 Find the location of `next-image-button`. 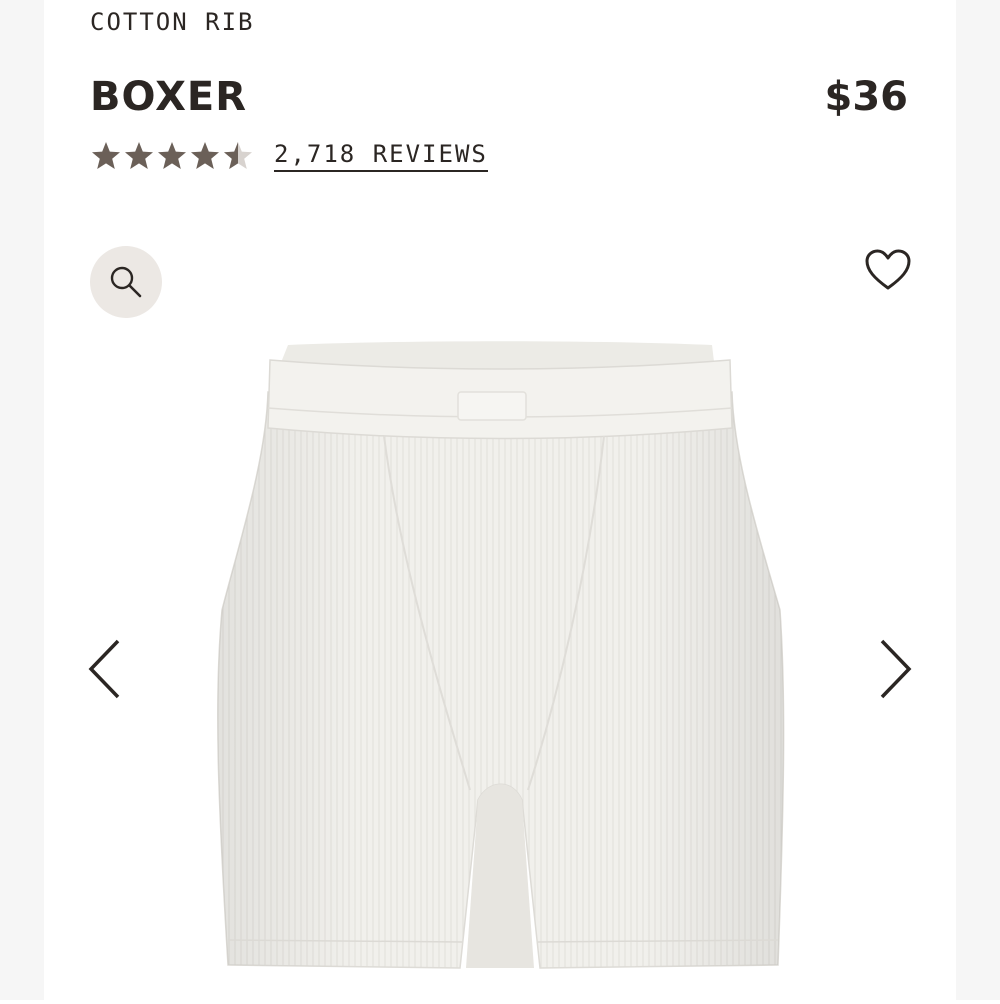

next-image-button is located at coordinates (896, 669).